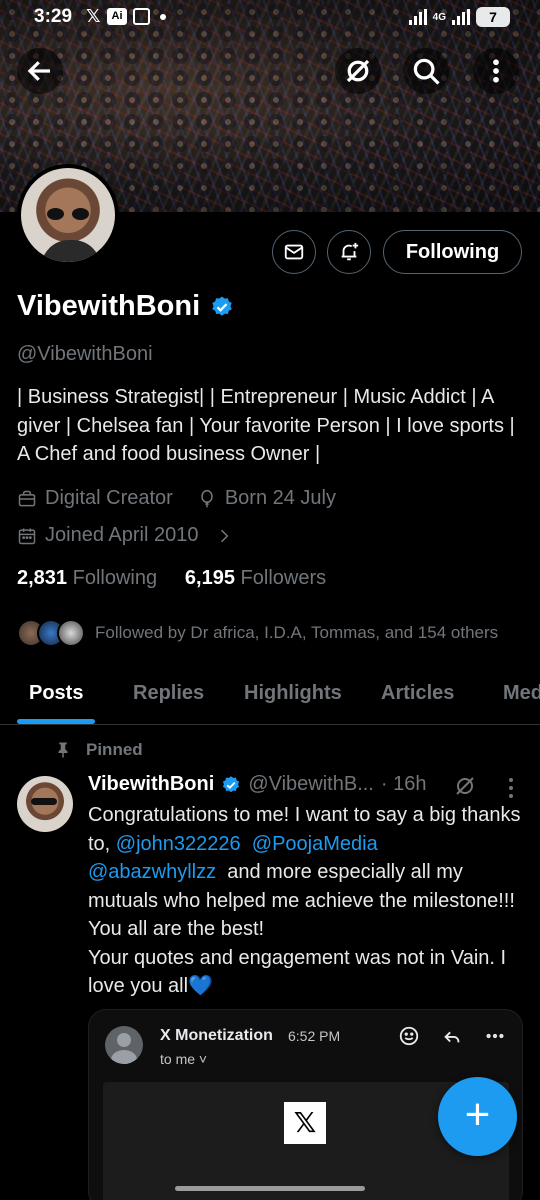 This screenshot has width=540, height=1200. Describe the element at coordinates (439, 17) in the screenshot. I see `network-type: 4G` at that location.